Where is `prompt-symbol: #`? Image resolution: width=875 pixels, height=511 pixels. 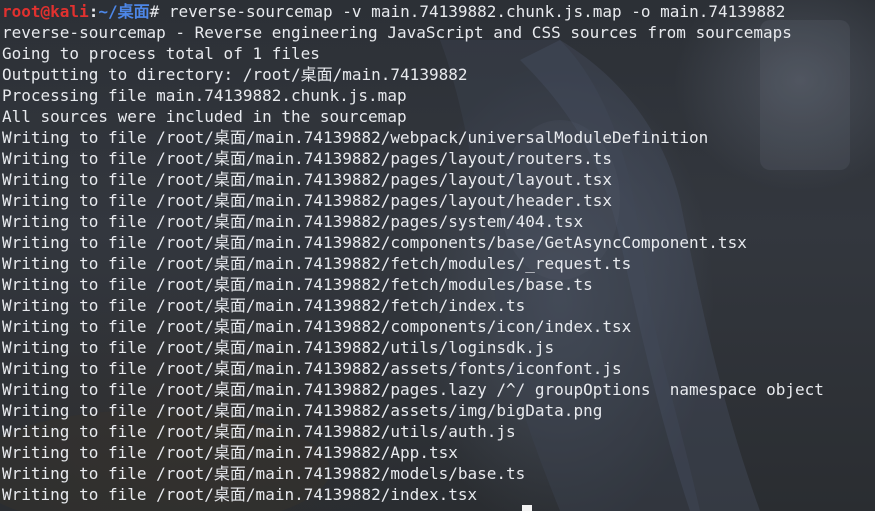 prompt-symbol: # is located at coordinates (159, 11).